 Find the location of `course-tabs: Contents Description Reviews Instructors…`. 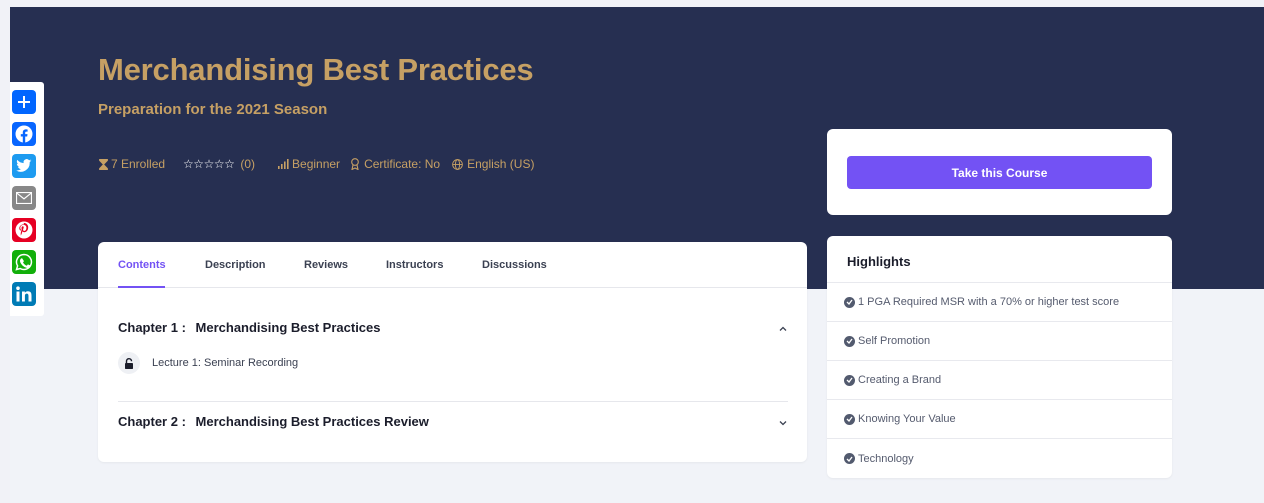

course-tabs: Contents Description Reviews Instructors… is located at coordinates (452, 265).